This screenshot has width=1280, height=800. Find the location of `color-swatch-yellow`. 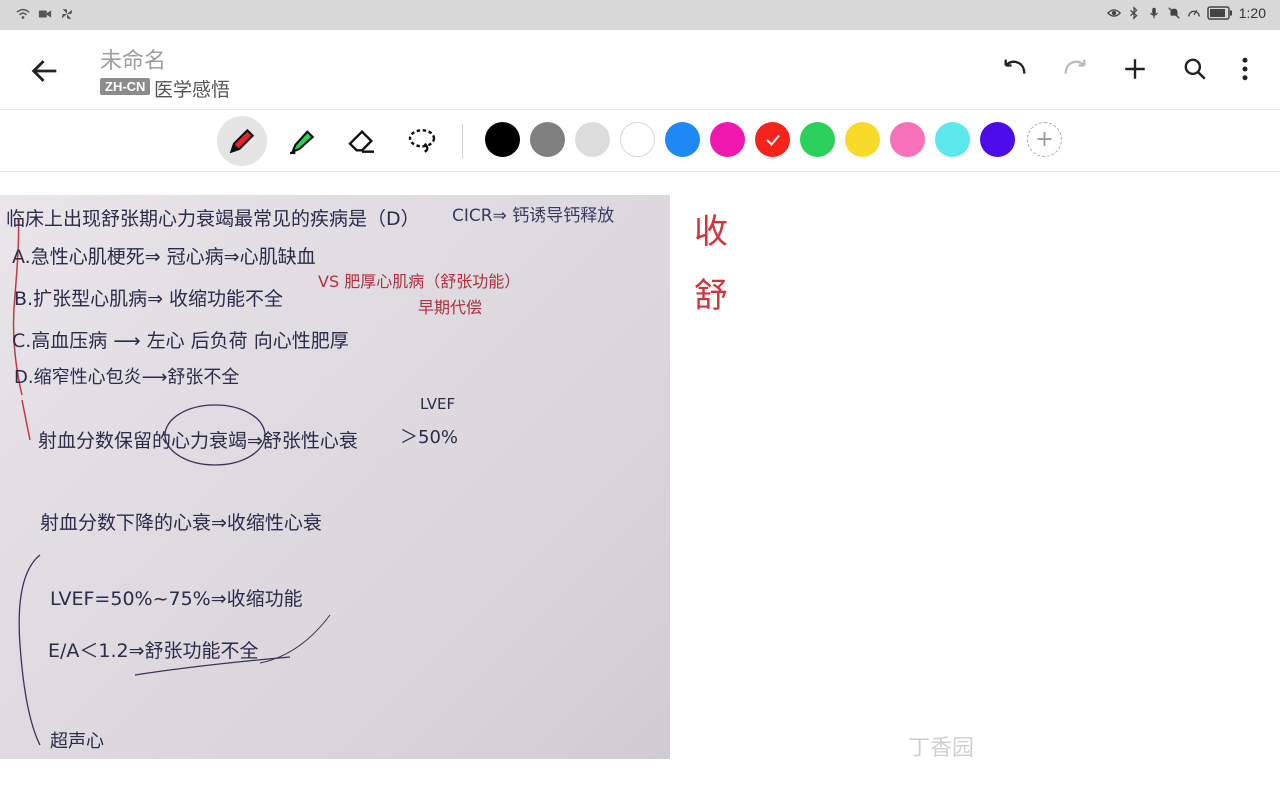

color-swatch-yellow is located at coordinates (862, 139).